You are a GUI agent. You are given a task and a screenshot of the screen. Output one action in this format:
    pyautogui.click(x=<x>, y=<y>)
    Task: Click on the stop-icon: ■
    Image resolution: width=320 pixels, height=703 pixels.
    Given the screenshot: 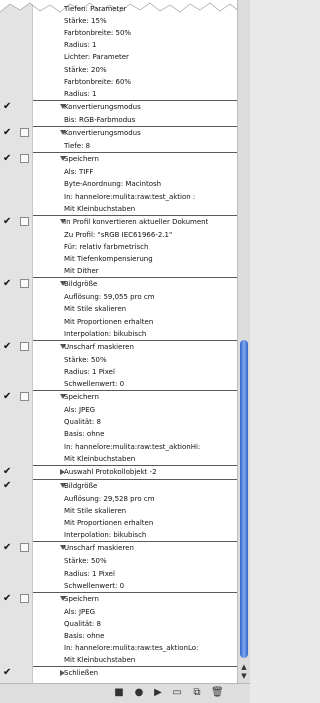 What is the action you would take?
    pyautogui.click(x=119, y=693)
    